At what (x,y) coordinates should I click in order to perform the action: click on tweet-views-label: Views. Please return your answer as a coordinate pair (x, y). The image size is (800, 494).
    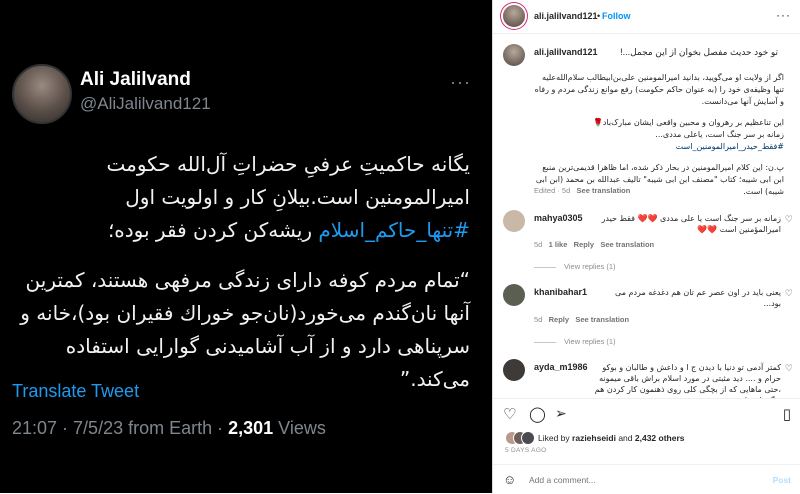
    Looking at the image, I should click on (299, 428).